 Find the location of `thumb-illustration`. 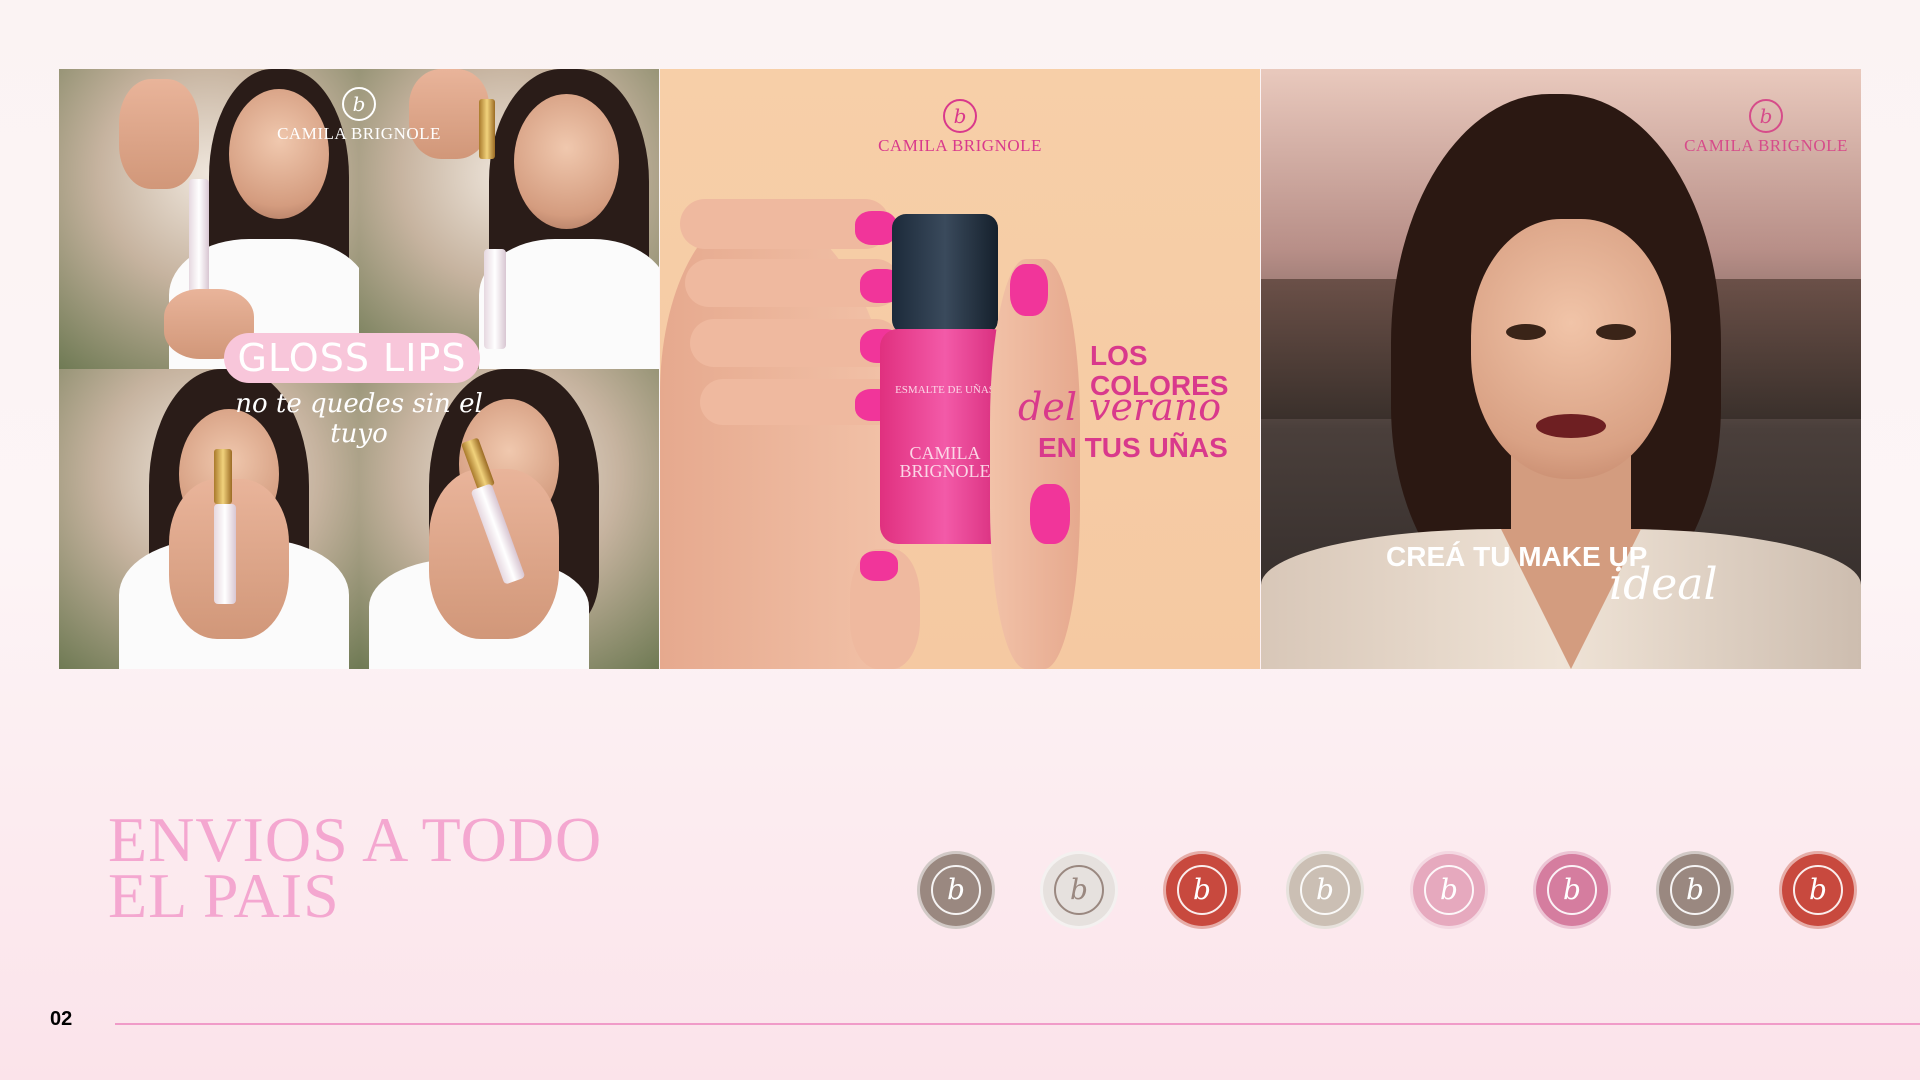

thumb-illustration is located at coordinates (1035, 464).